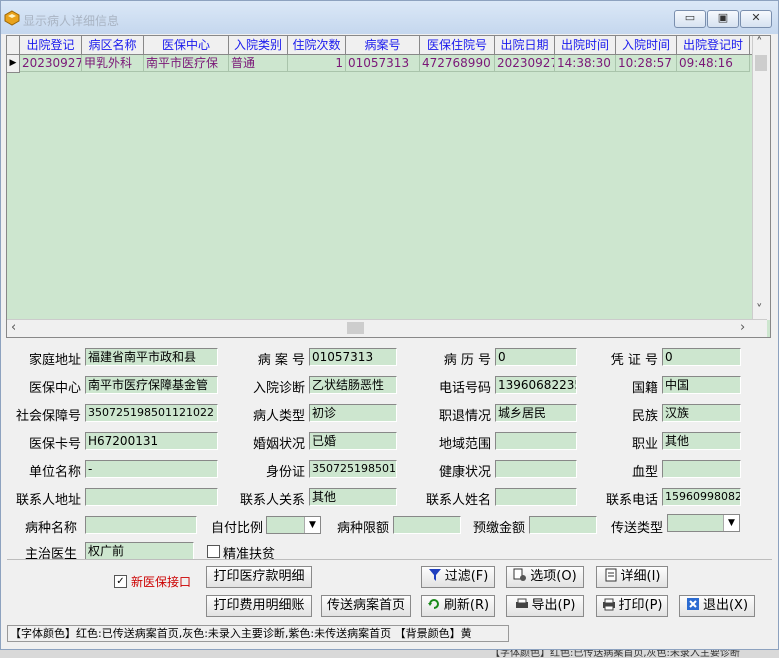  Describe the element at coordinates (353, 469) in the screenshot. I see `id-card-field: 350725198501` at that location.